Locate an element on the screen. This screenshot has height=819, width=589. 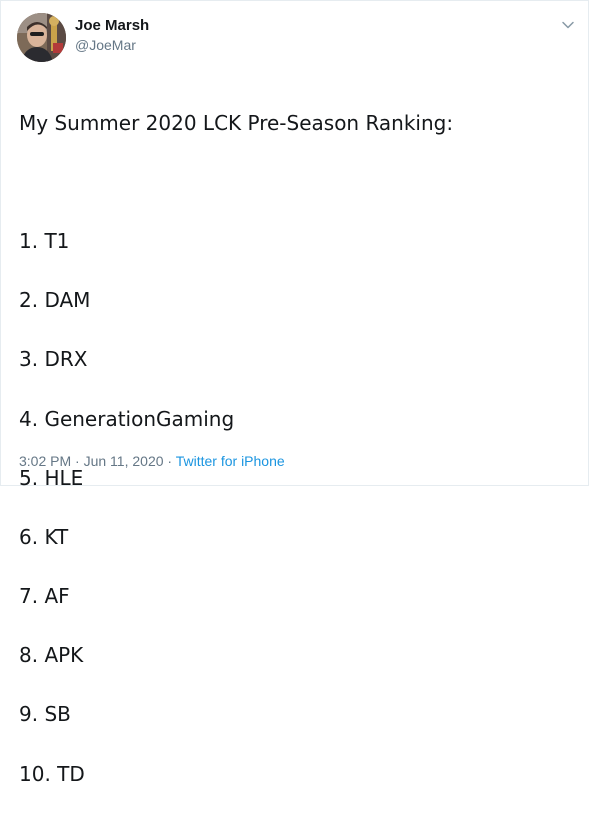
tweet-header: Joe Marsh @JoeMar is located at coordinates (297, 37).